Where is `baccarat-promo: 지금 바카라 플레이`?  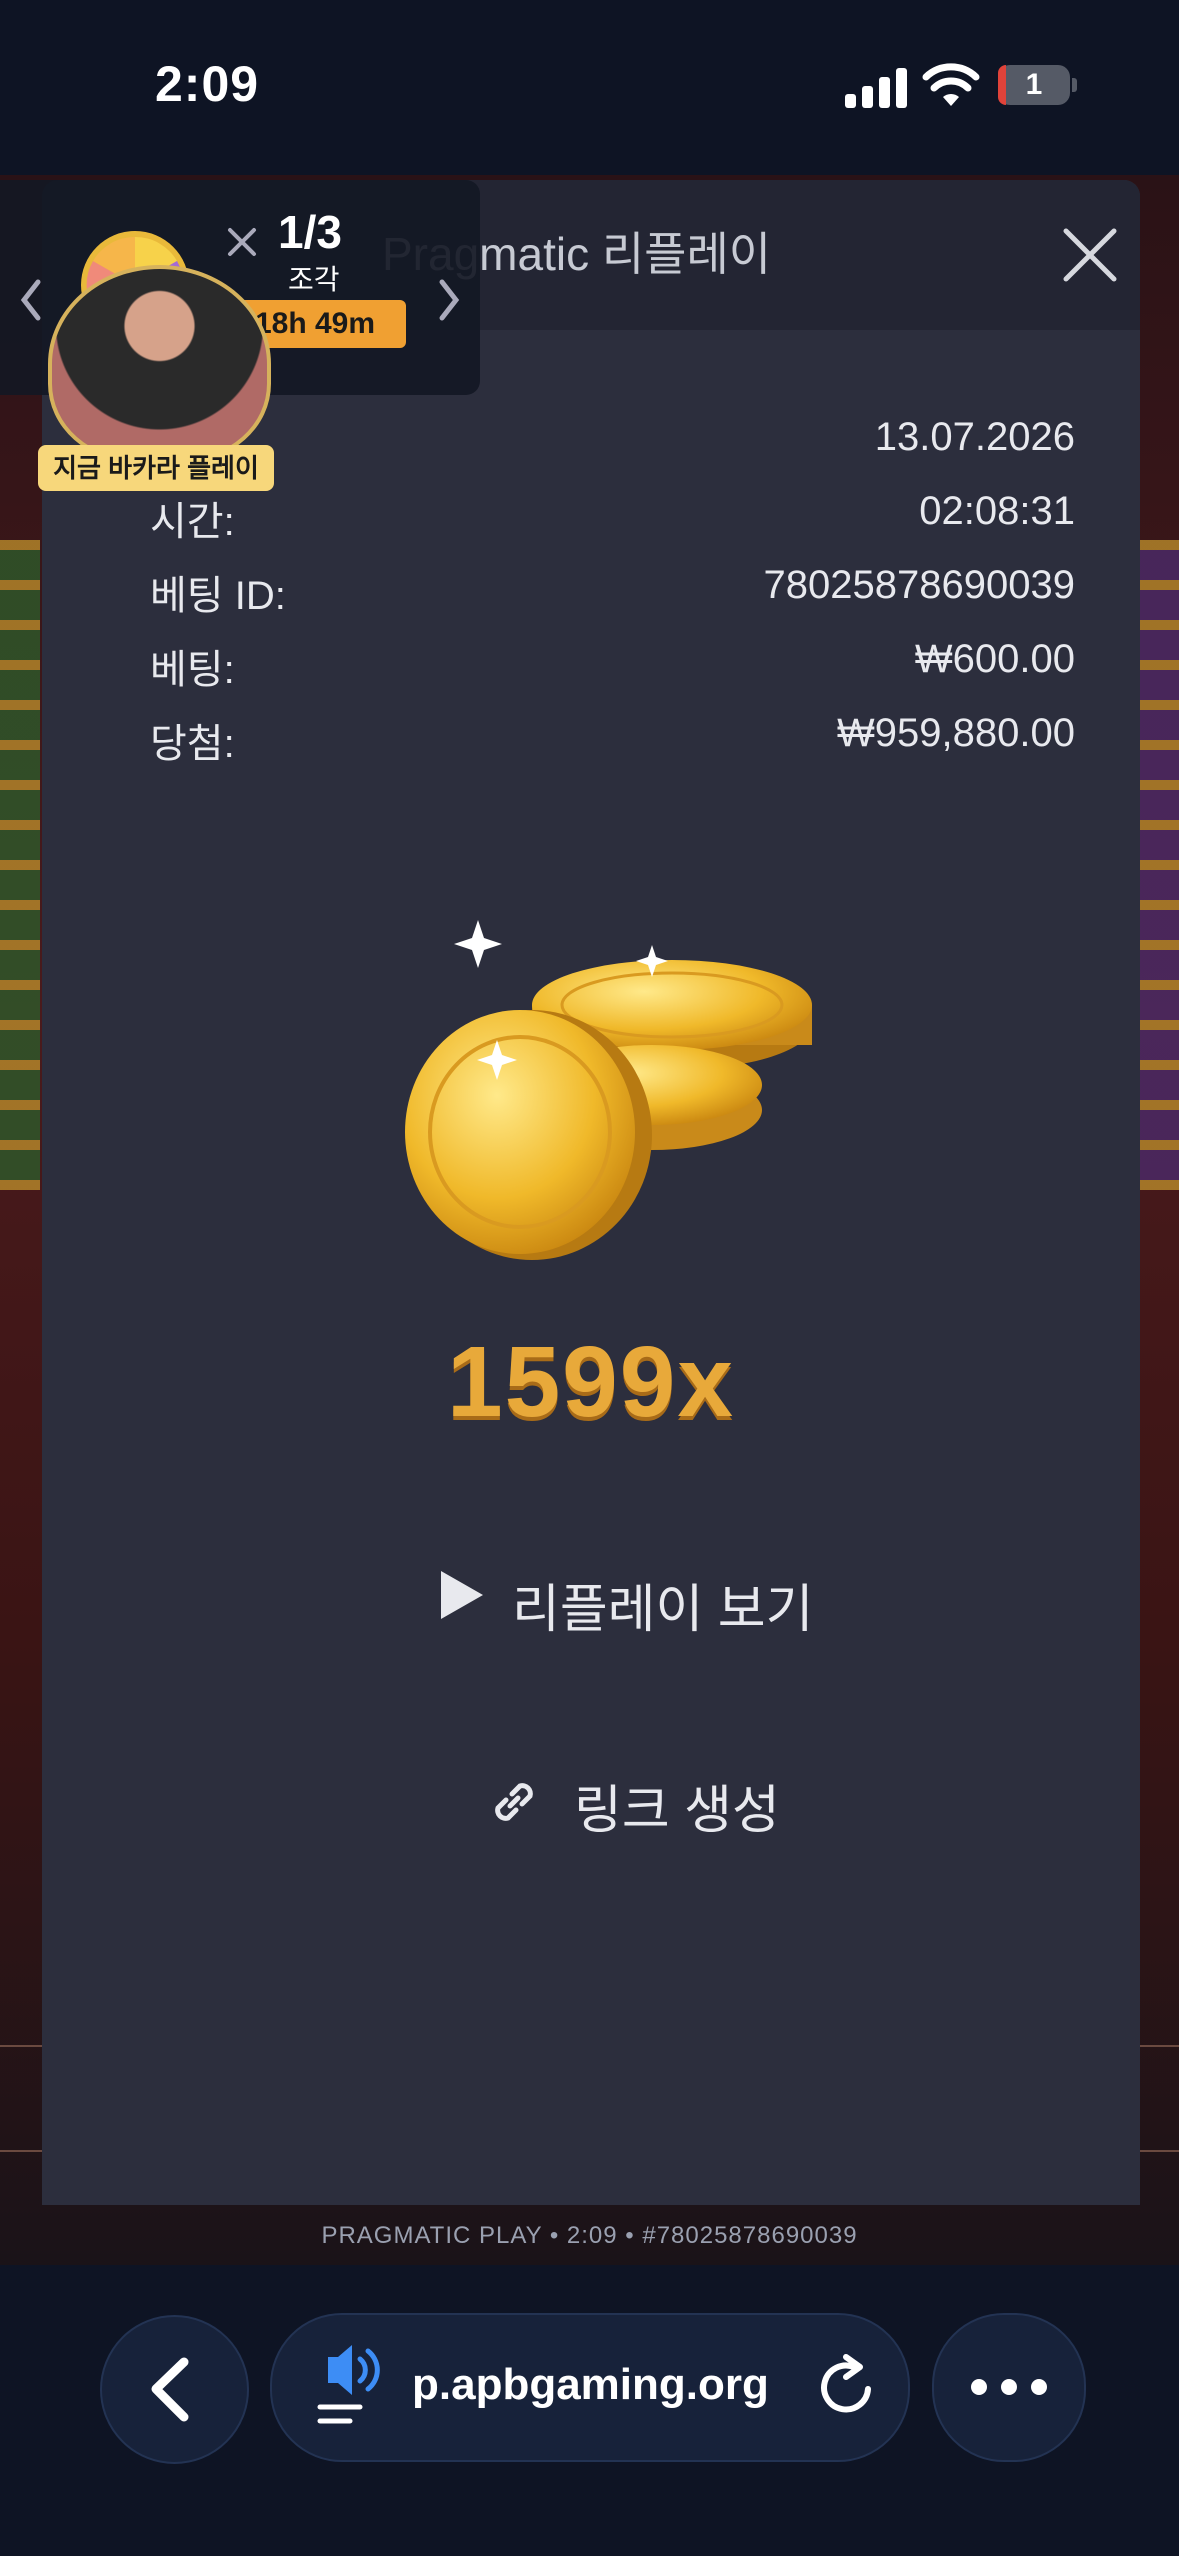
baccarat-promo: 지금 바카라 플레이 is located at coordinates (158, 380).